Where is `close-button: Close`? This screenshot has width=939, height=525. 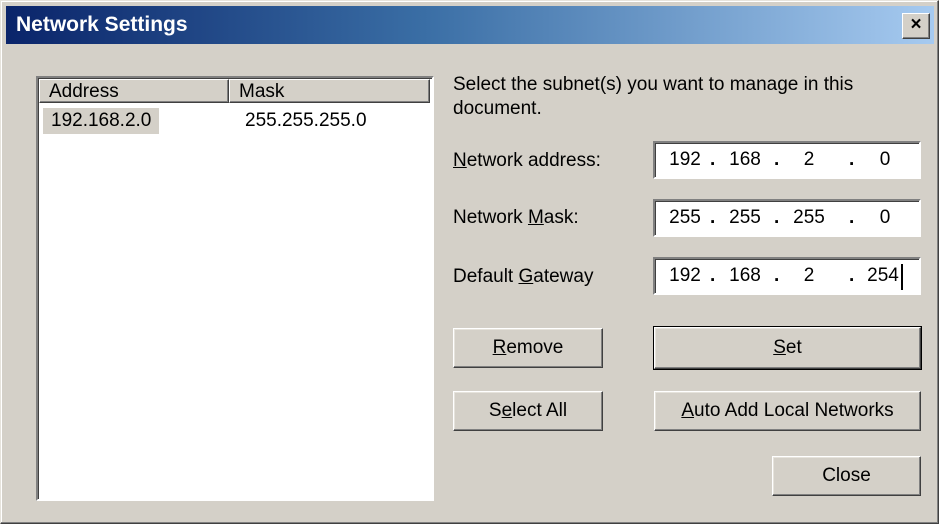
close-button: Close is located at coordinates (846, 476).